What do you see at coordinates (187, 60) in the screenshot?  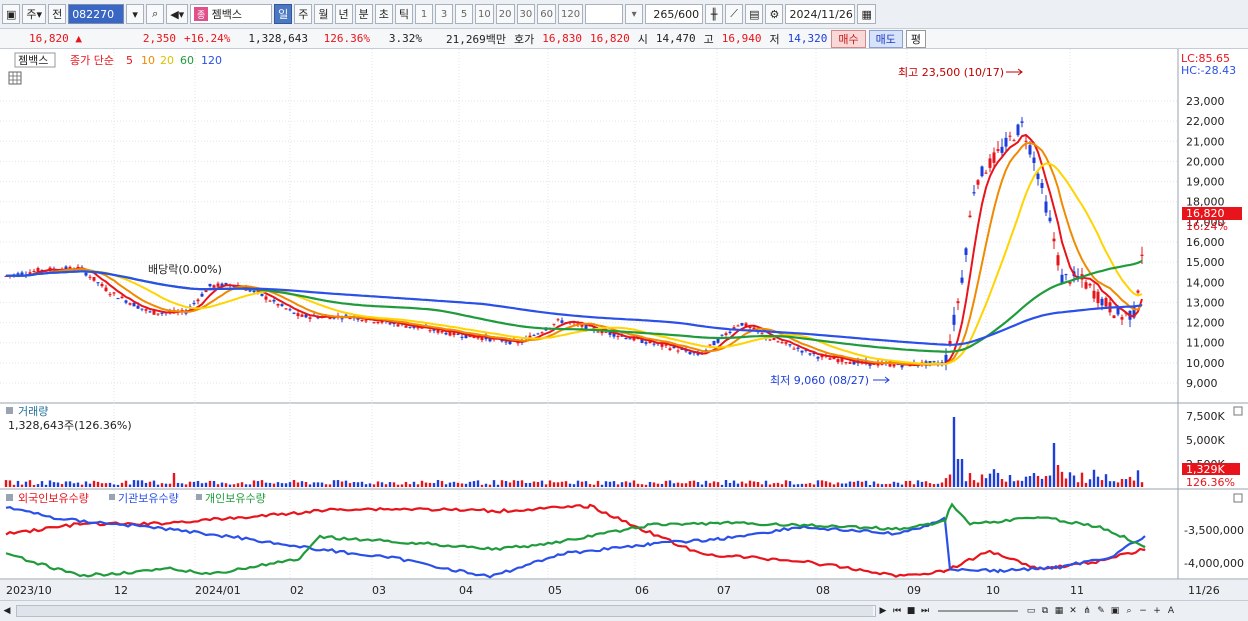 I see `ma-label-60: 60` at bounding box center [187, 60].